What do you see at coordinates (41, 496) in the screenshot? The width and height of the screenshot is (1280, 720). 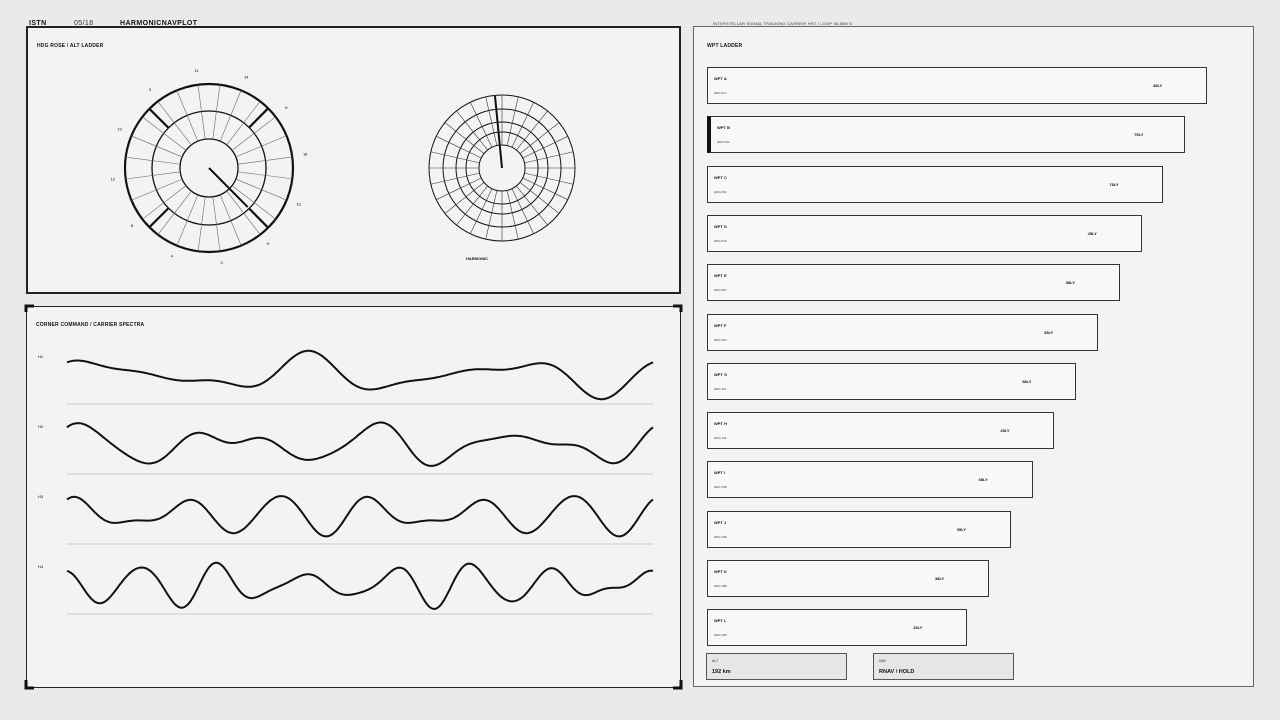 I see `trace-label: H3` at bounding box center [41, 496].